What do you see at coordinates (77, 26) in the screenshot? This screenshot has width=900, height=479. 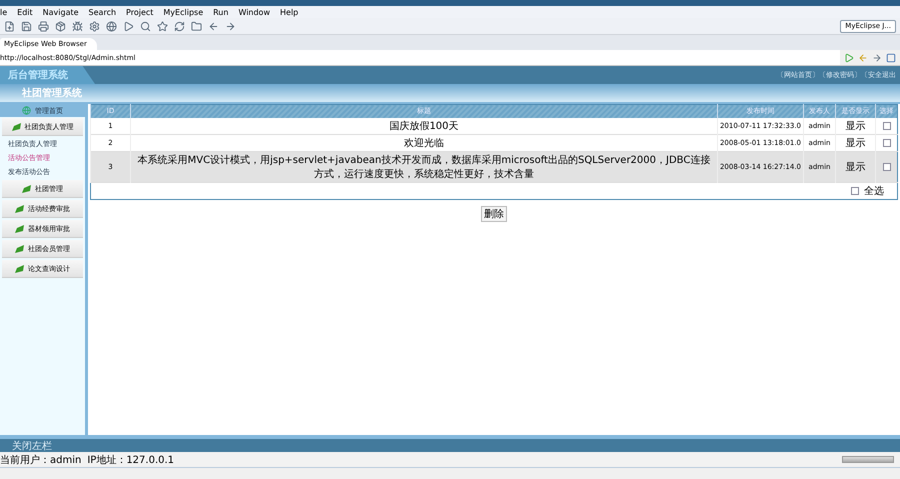 I see `bug-icon` at bounding box center [77, 26].